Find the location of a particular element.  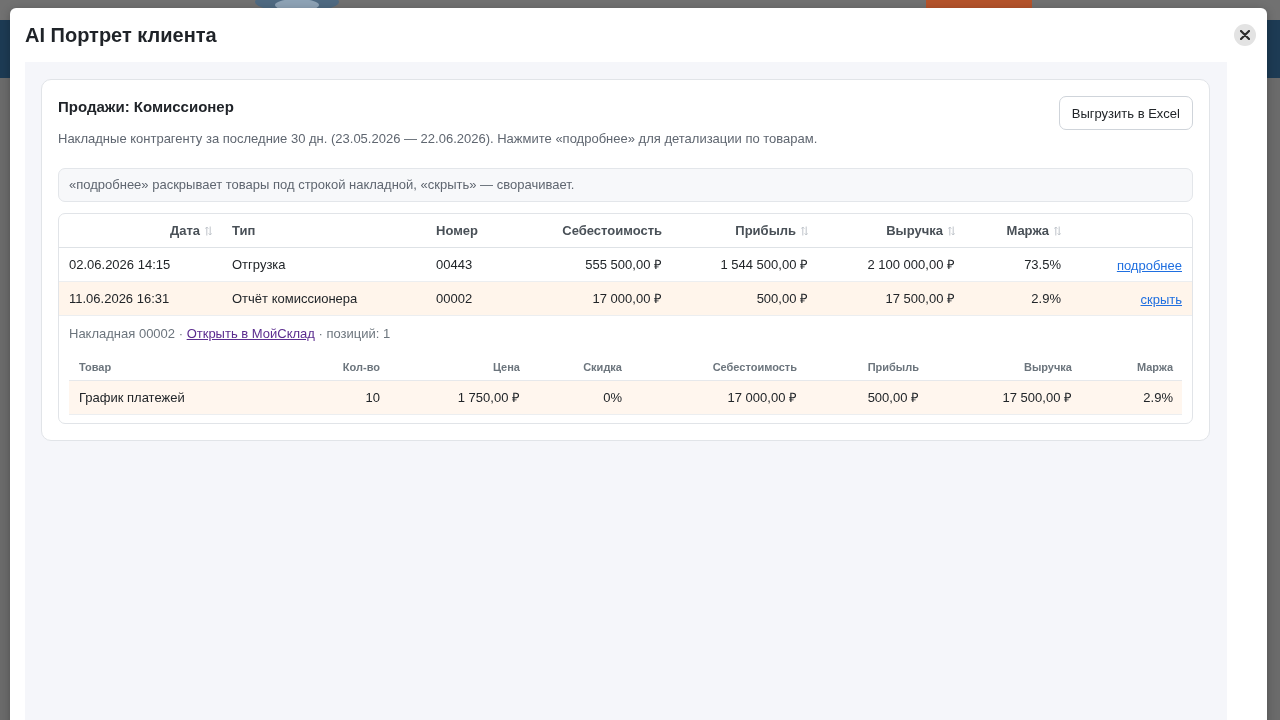

column-header: Кол-во is located at coordinates (361, 367).